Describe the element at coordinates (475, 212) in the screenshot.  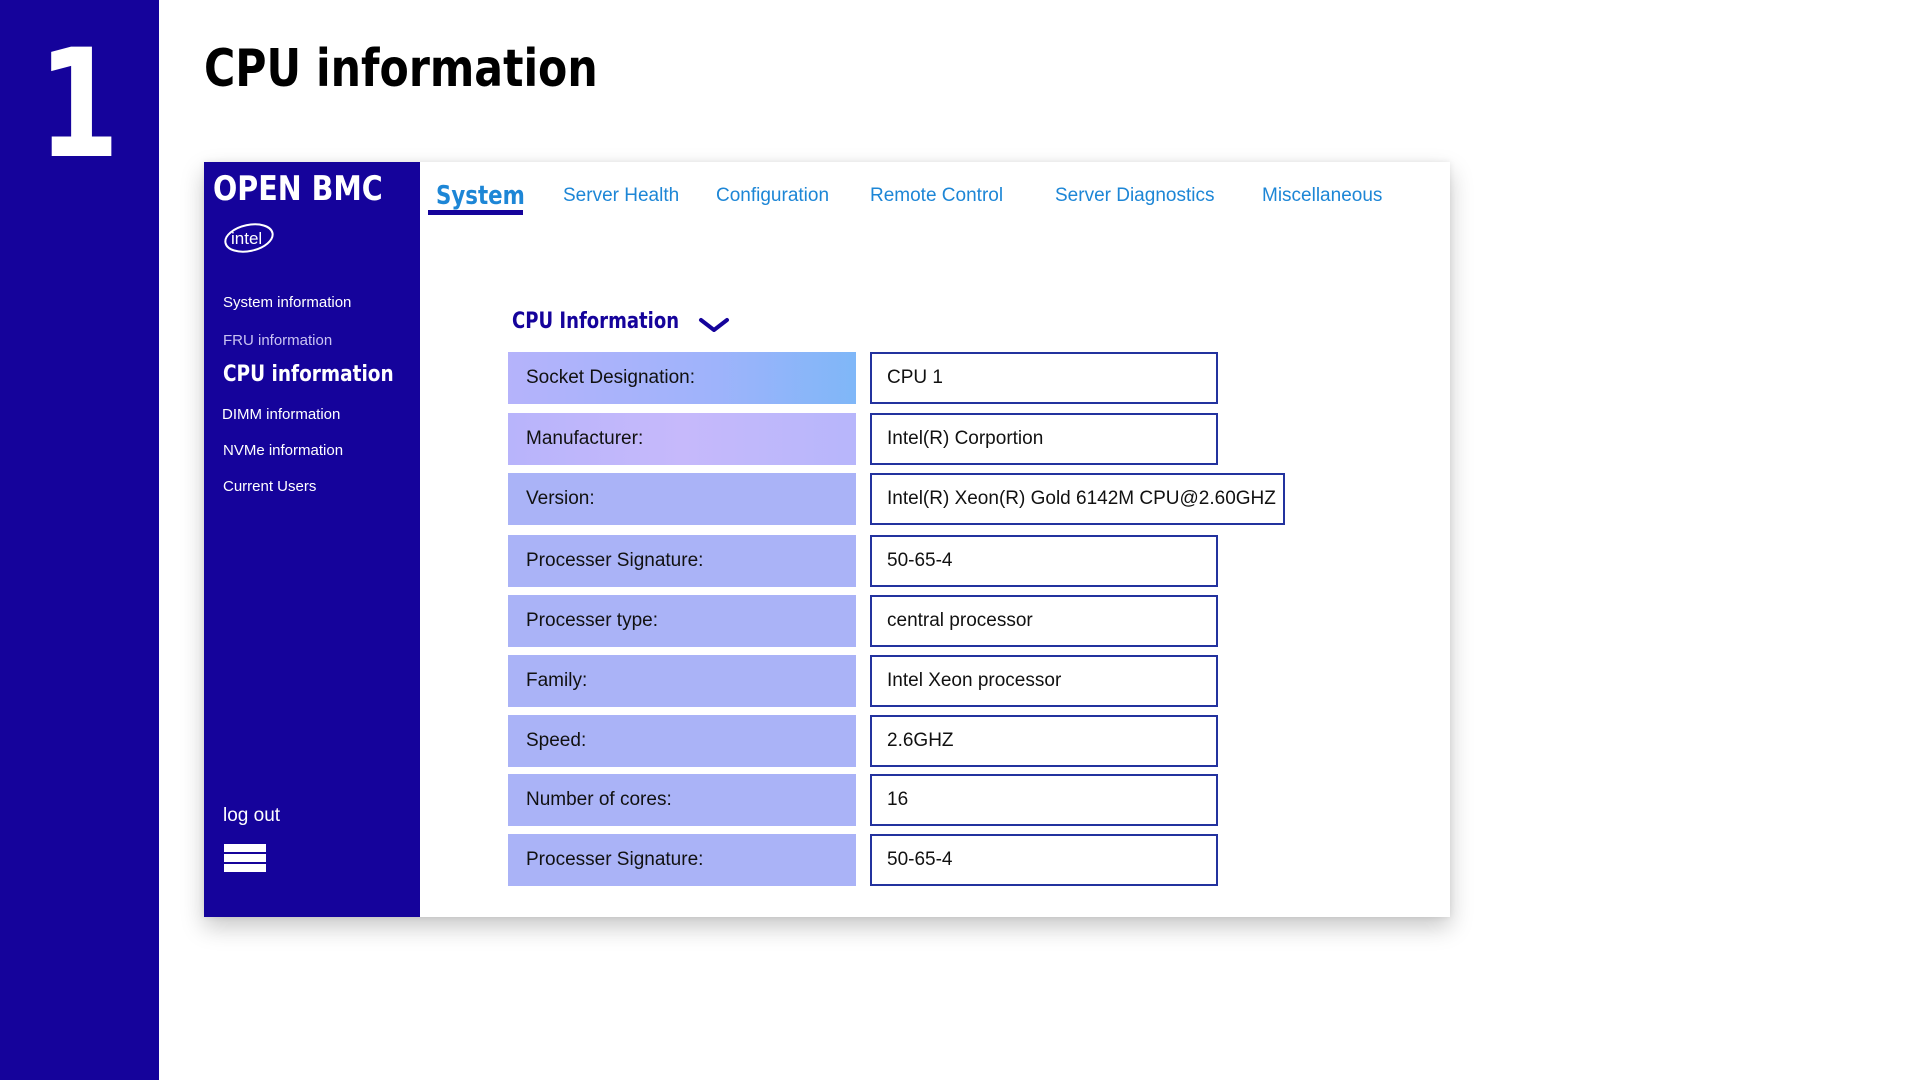
I see `active-tab-indicator` at that location.